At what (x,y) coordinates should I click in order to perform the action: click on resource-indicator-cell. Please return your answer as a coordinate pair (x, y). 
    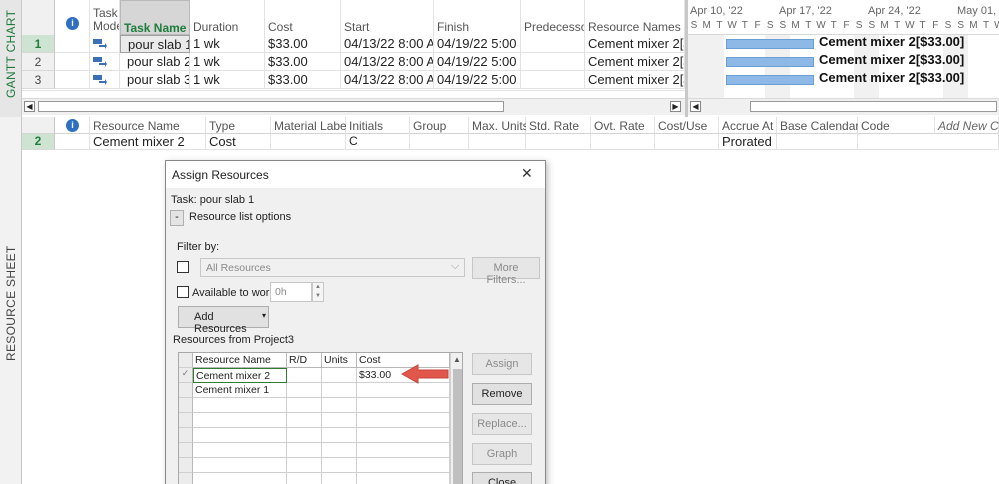
    Looking at the image, I should click on (72, 142).